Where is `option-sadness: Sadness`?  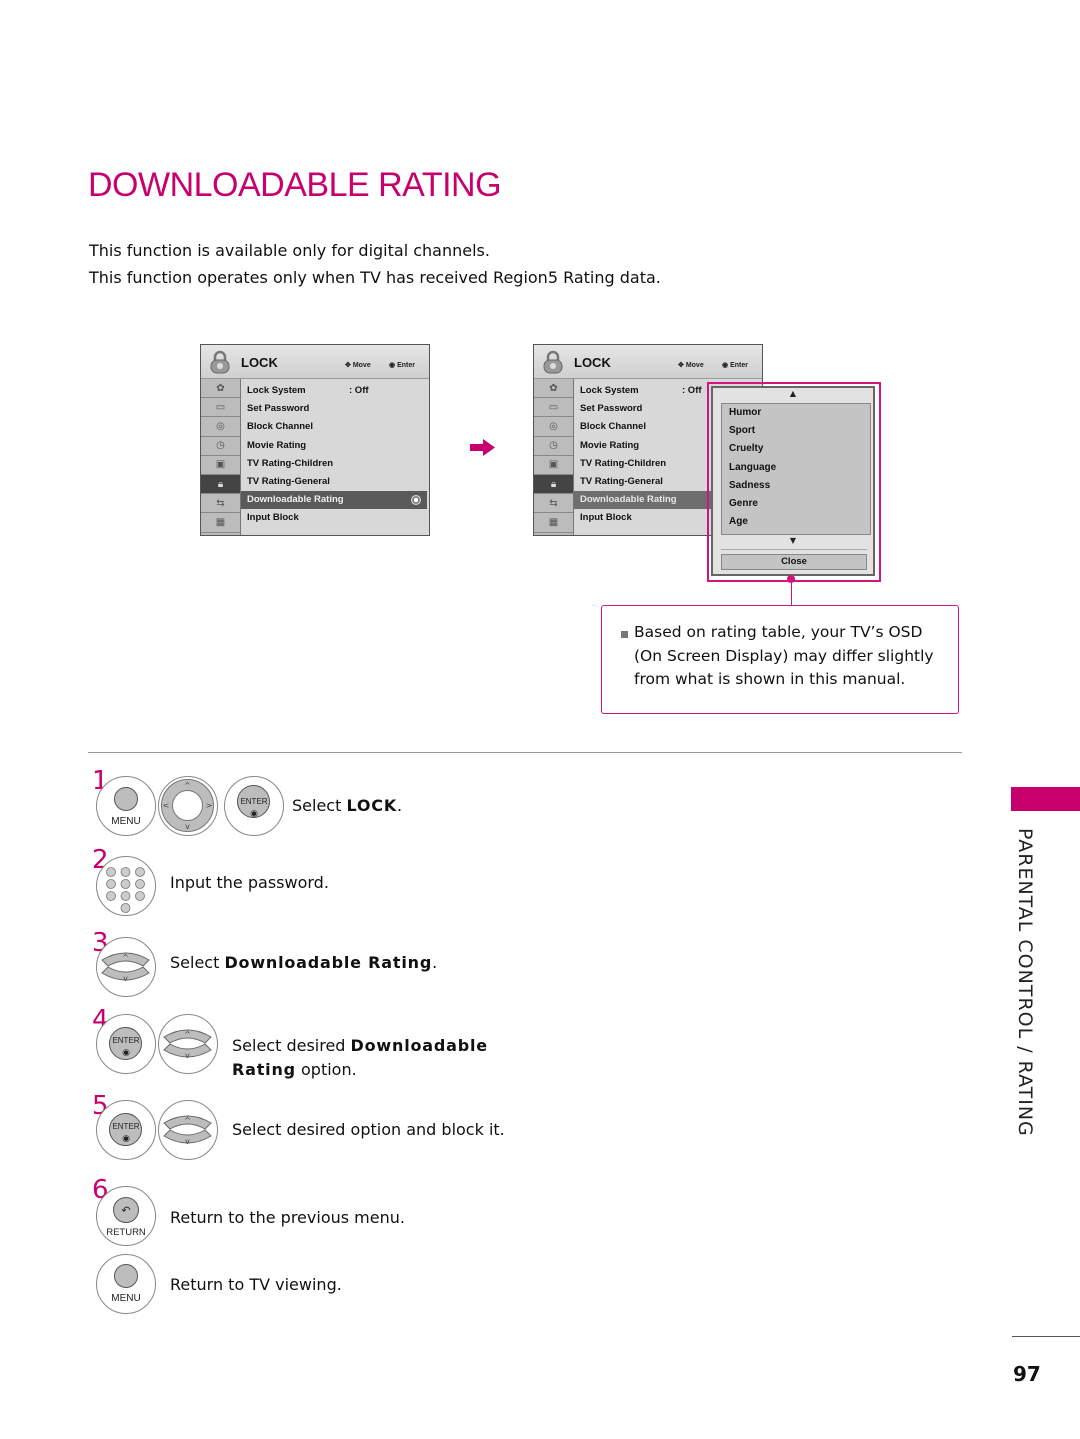 option-sadness: Sadness is located at coordinates (796, 486).